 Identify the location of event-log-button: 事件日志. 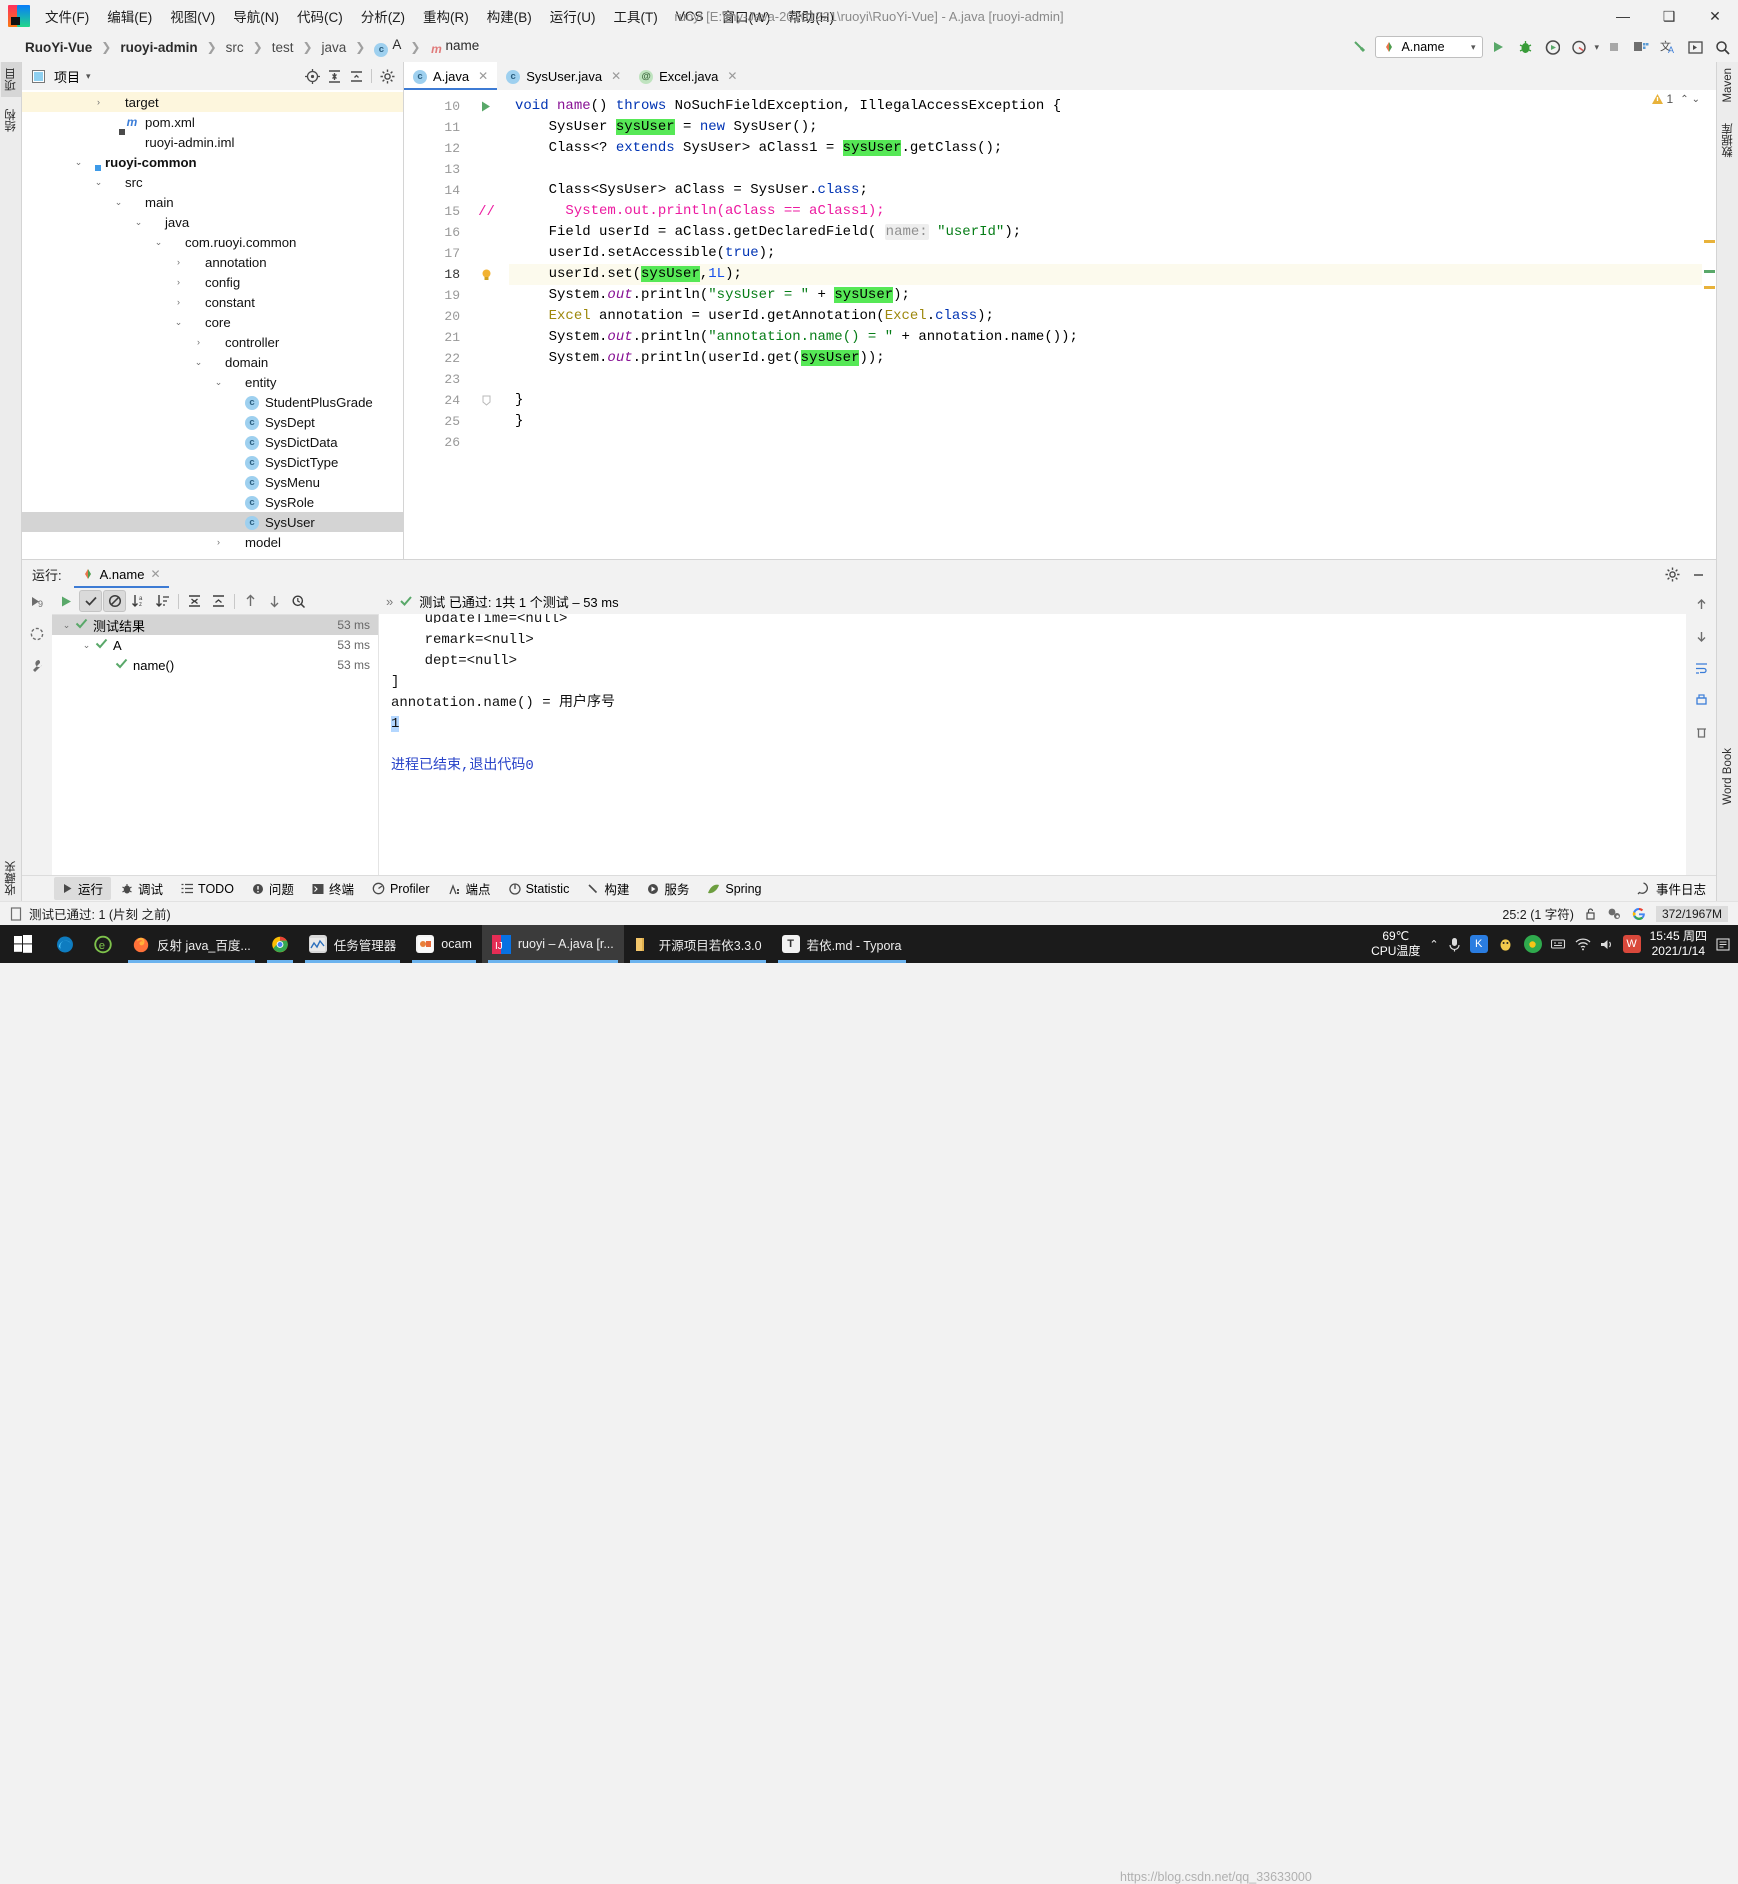
(1676, 888).